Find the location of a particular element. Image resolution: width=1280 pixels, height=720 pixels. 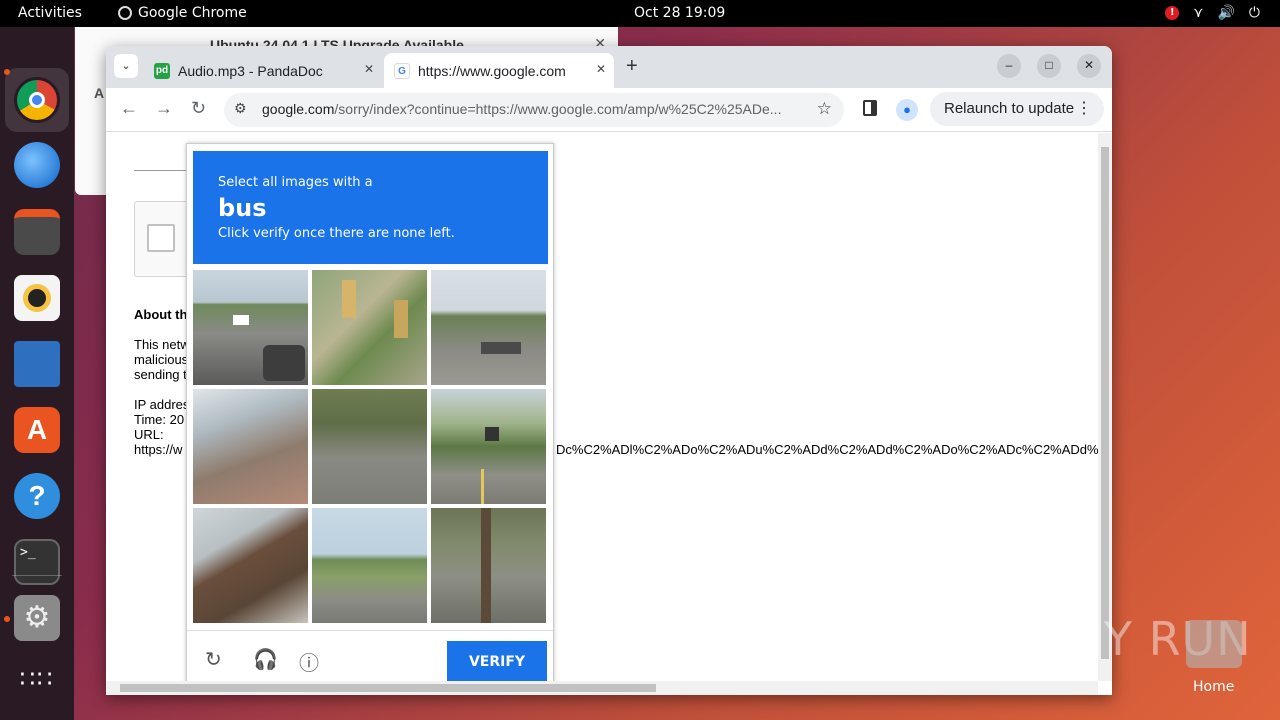

chrome-dock-icon is located at coordinates (37, 100).